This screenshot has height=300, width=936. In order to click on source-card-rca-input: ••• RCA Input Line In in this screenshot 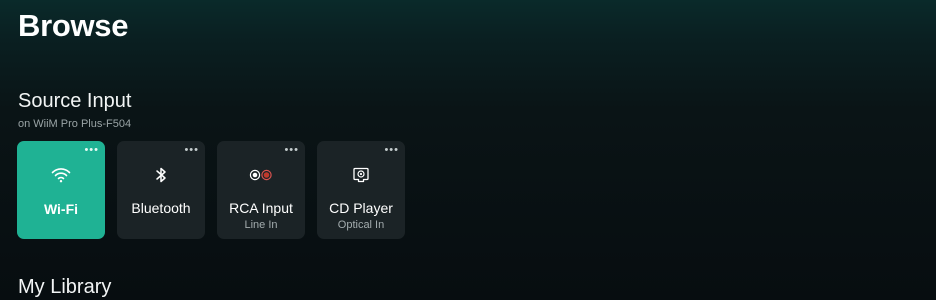, I will do `click(261, 190)`.